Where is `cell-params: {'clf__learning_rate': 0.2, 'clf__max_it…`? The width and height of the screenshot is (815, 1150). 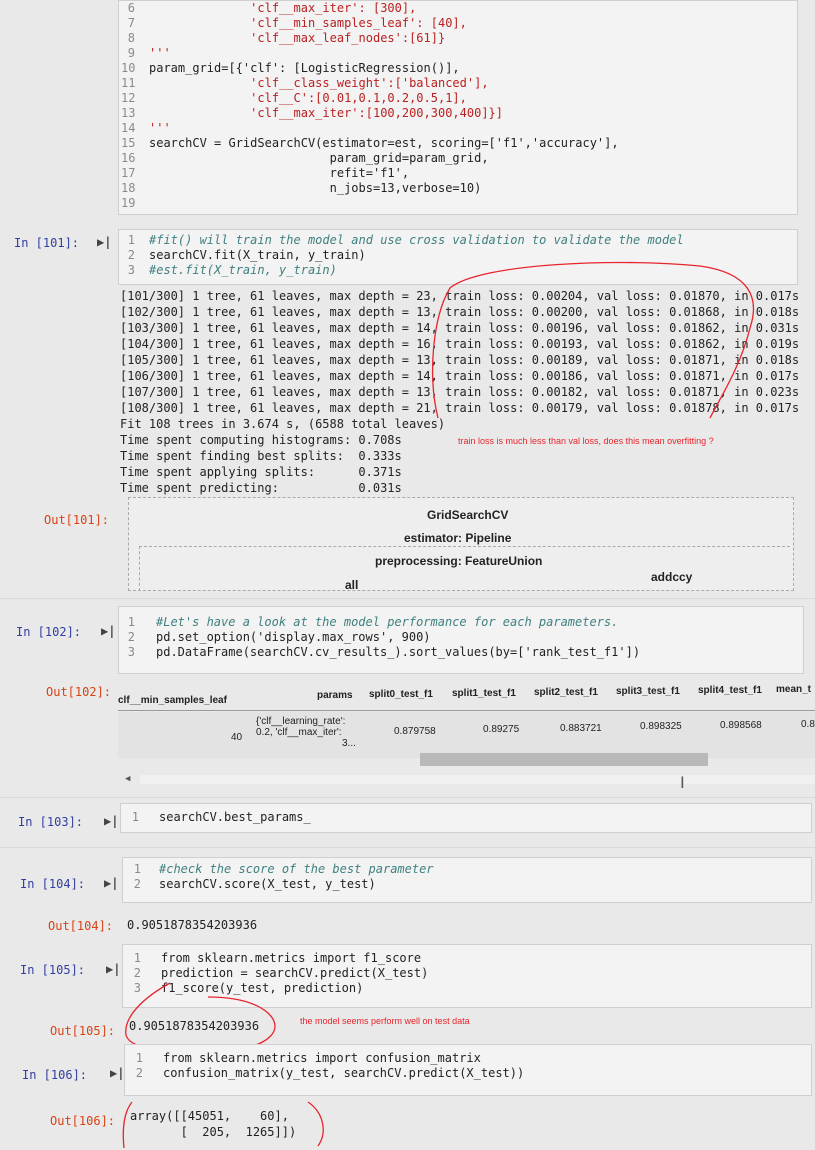
cell-params: {'clf__learning_rate': 0.2, 'clf__max_it… is located at coordinates (306, 732).